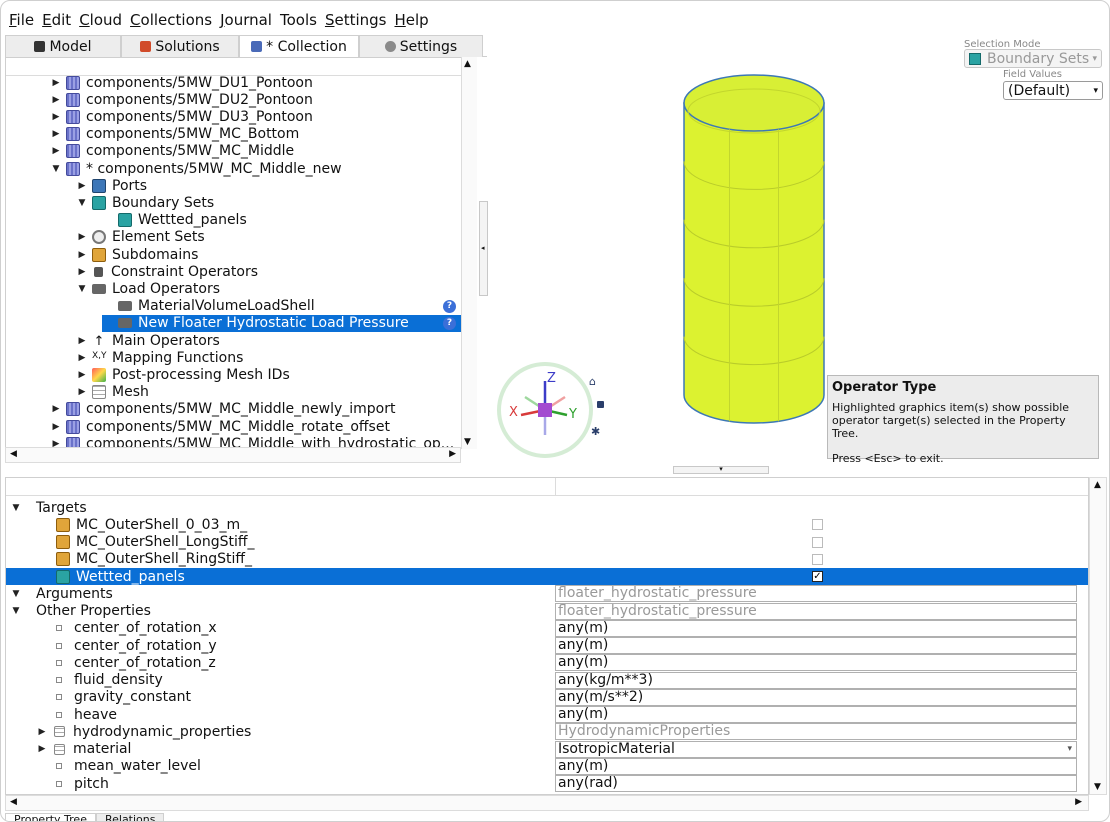 This screenshot has width=1110, height=822. What do you see at coordinates (547, 766) in the screenshot?
I see `property-row: mean_water_level any(m)` at bounding box center [547, 766].